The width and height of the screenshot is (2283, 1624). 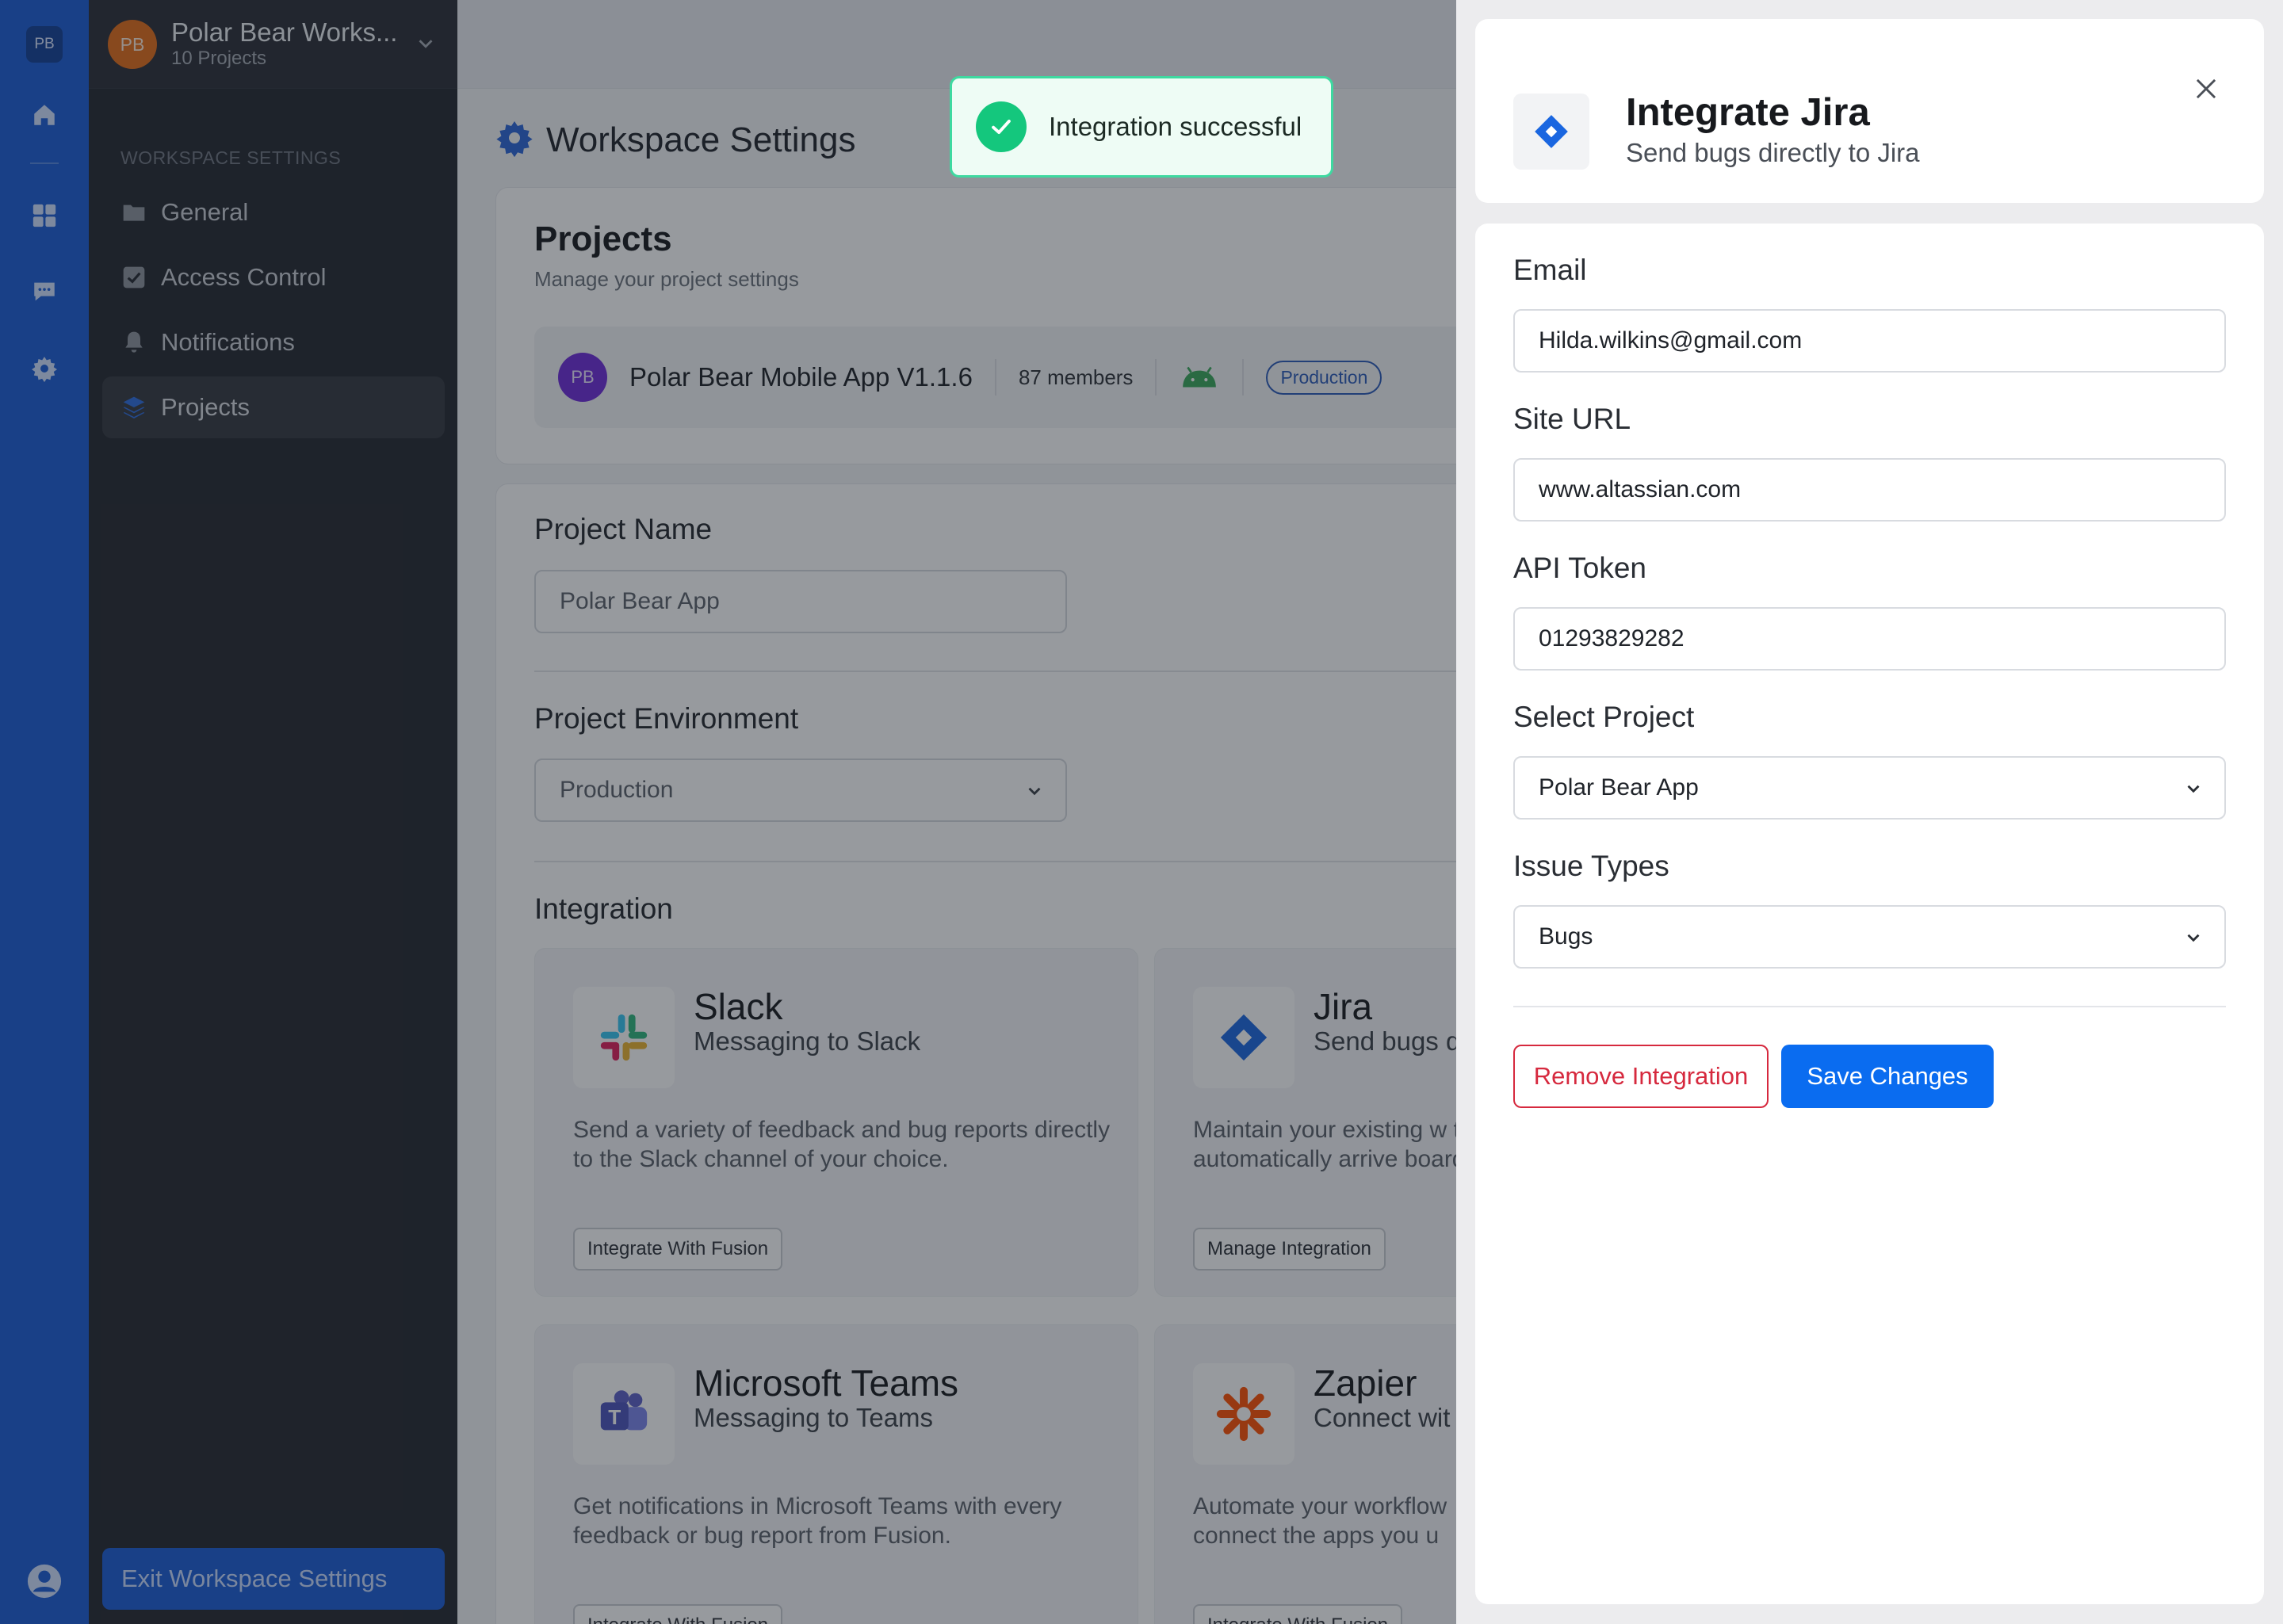 What do you see at coordinates (1888, 1076) in the screenshot?
I see `save-changes-button: Save Changes` at bounding box center [1888, 1076].